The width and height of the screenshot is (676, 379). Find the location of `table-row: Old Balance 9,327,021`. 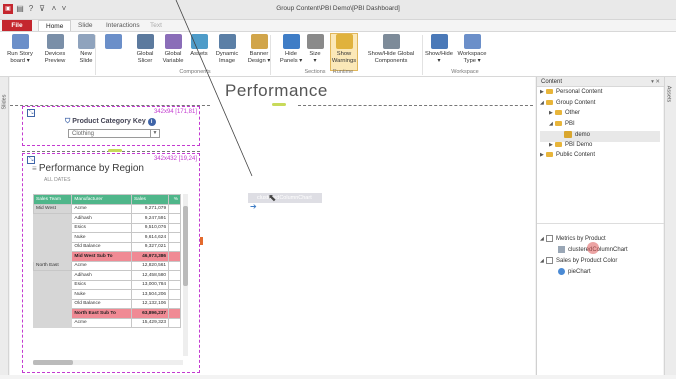

table-row: Old Balance 9,327,021 is located at coordinates (107, 246).